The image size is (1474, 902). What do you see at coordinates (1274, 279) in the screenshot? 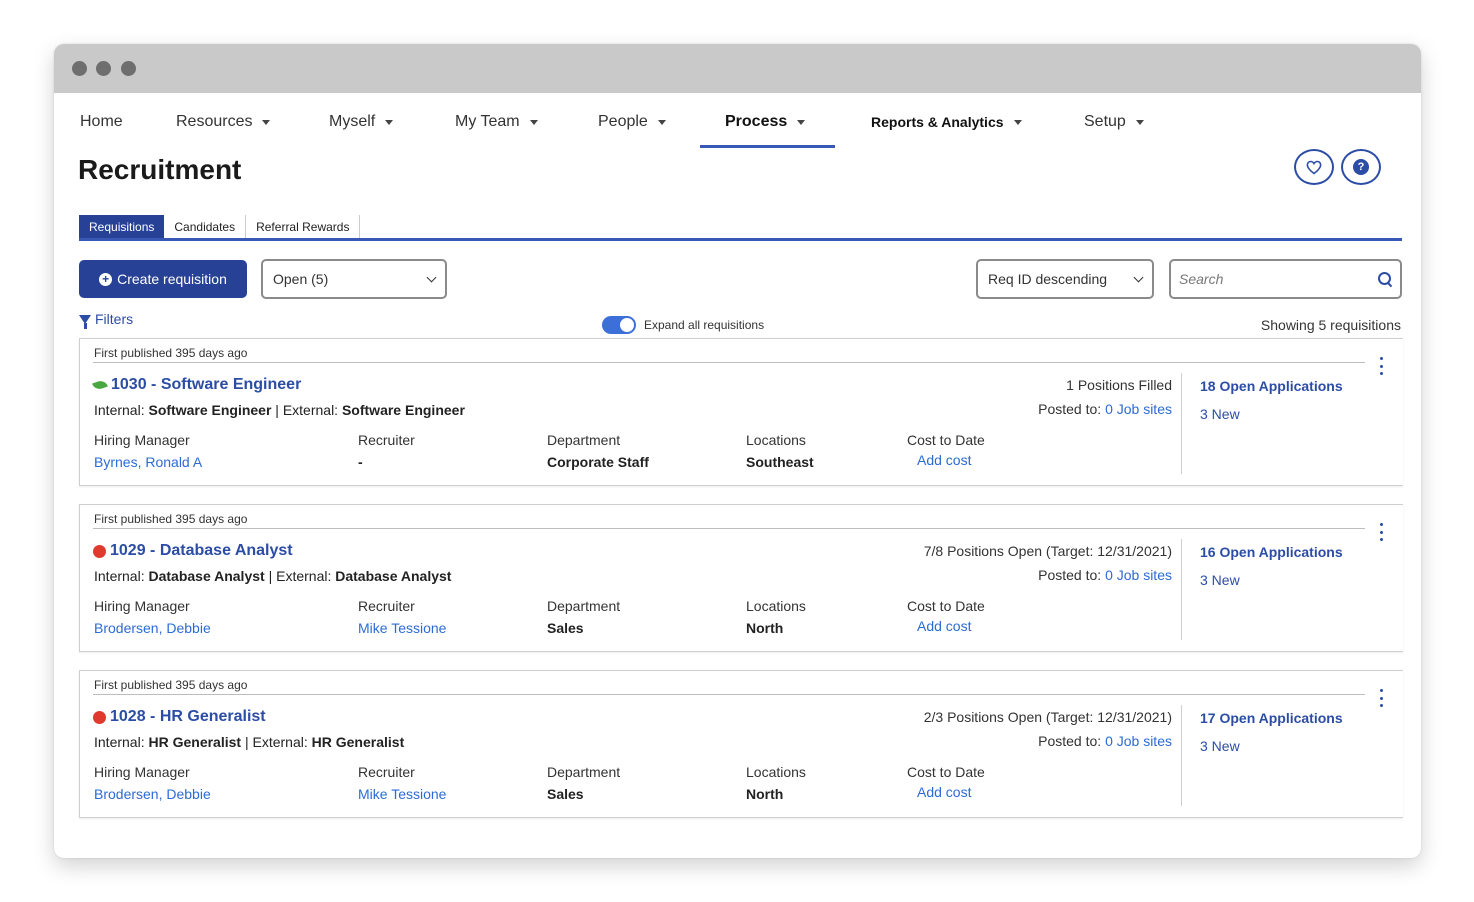
I see `search-input` at bounding box center [1274, 279].